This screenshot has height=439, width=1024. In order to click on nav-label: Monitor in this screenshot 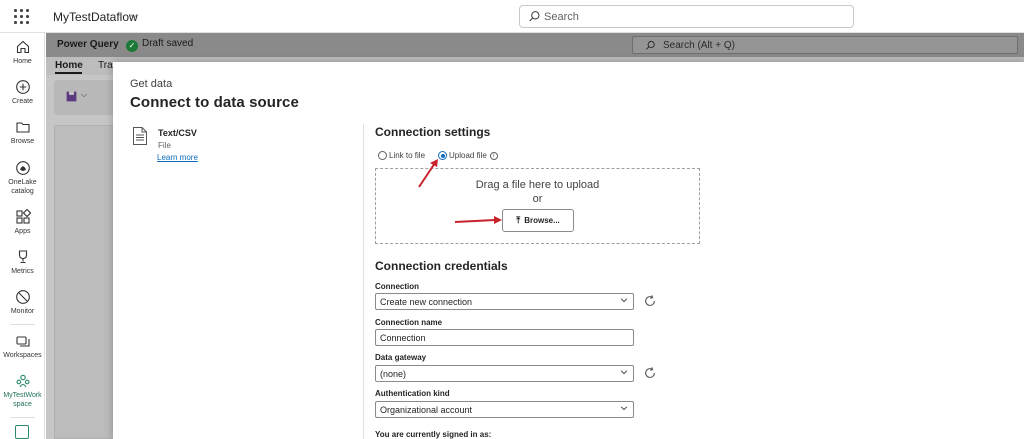, I will do `click(22, 311)`.